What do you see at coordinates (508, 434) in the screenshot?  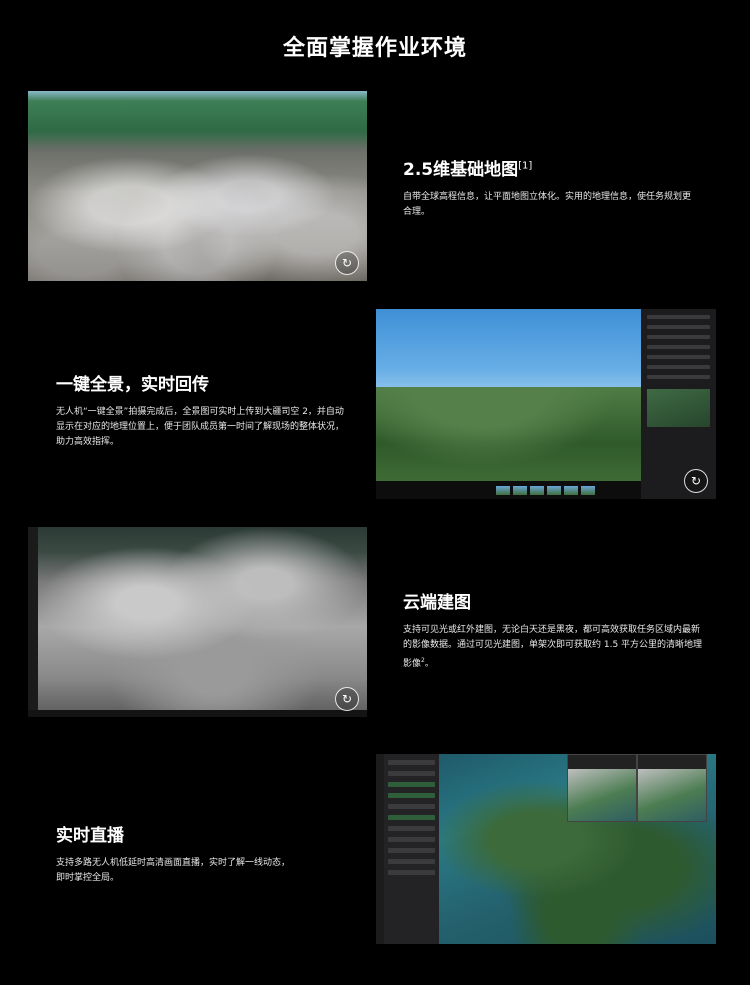 I see `panorama-terrain` at bounding box center [508, 434].